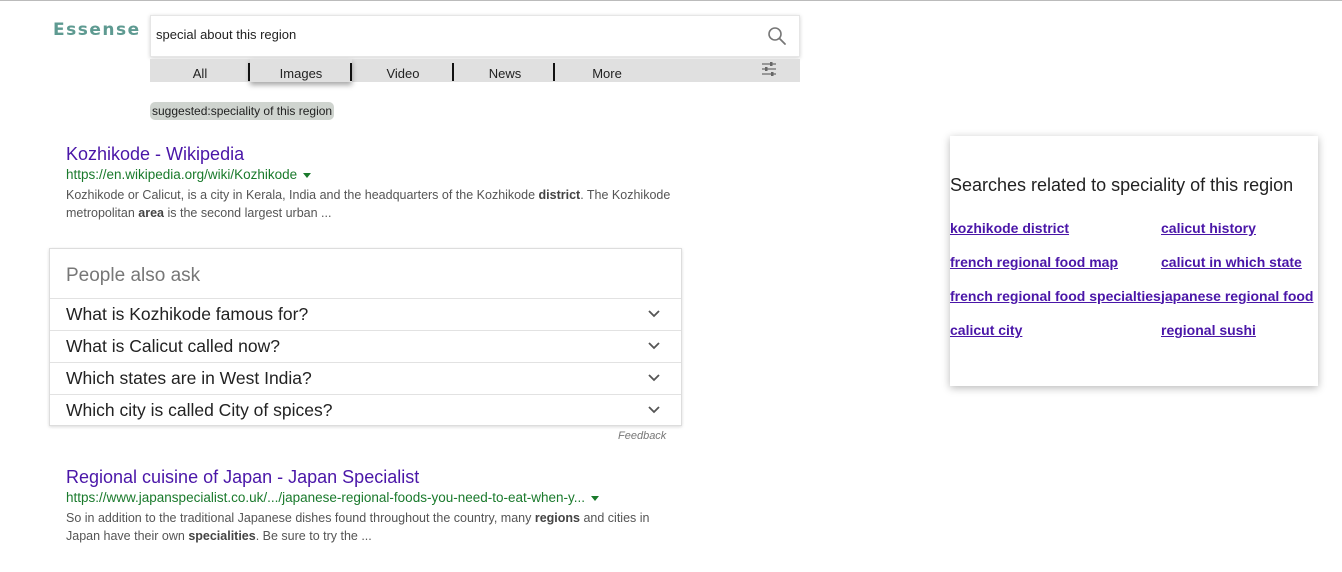 This screenshot has height=572, width=1342. What do you see at coordinates (1237, 296) in the screenshot?
I see `related-search-link: japanese regional food` at bounding box center [1237, 296].